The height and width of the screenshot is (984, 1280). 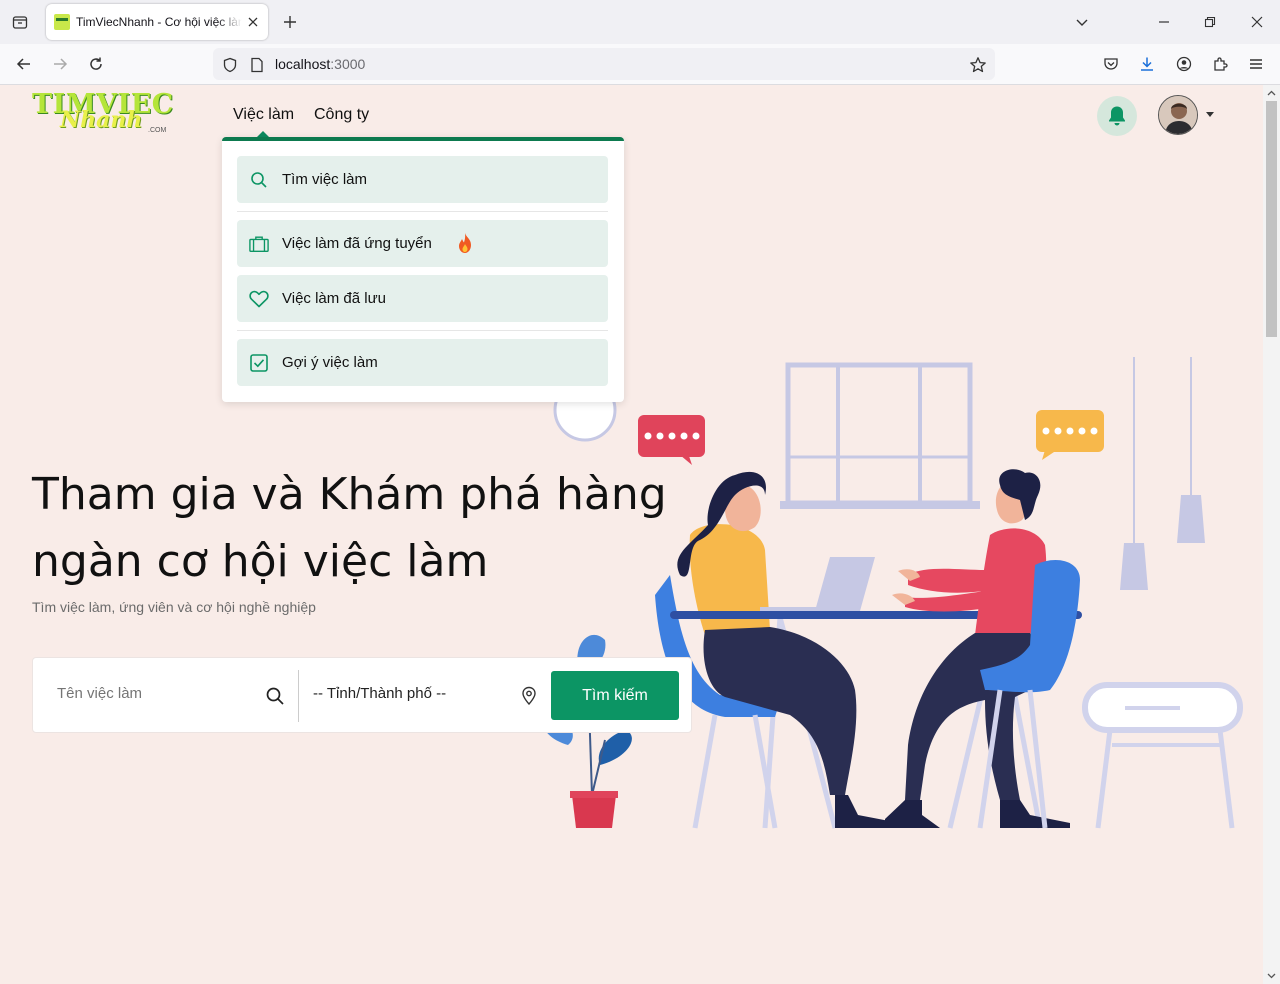 What do you see at coordinates (880, 435) in the screenshot?
I see `window-illustration` at bounding box center [880, 435].